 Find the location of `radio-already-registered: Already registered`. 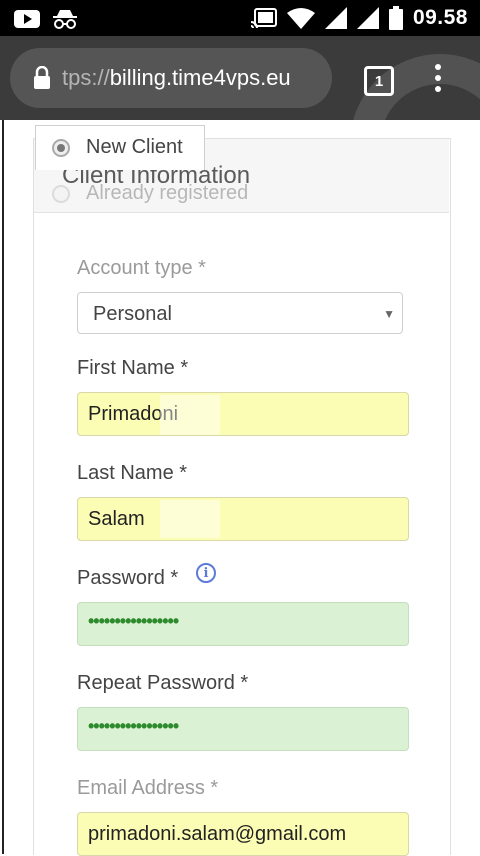

radio-already-registered: Already registered is located at coordinates (150, 193).